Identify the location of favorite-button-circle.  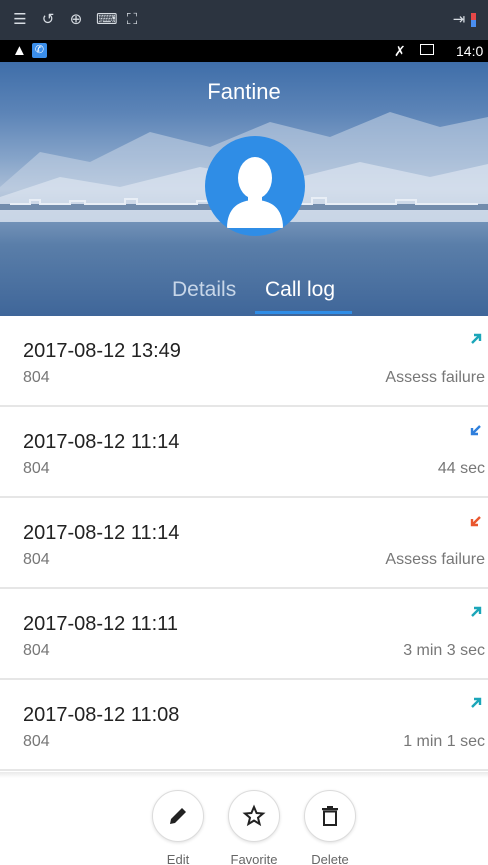
(254, 816).